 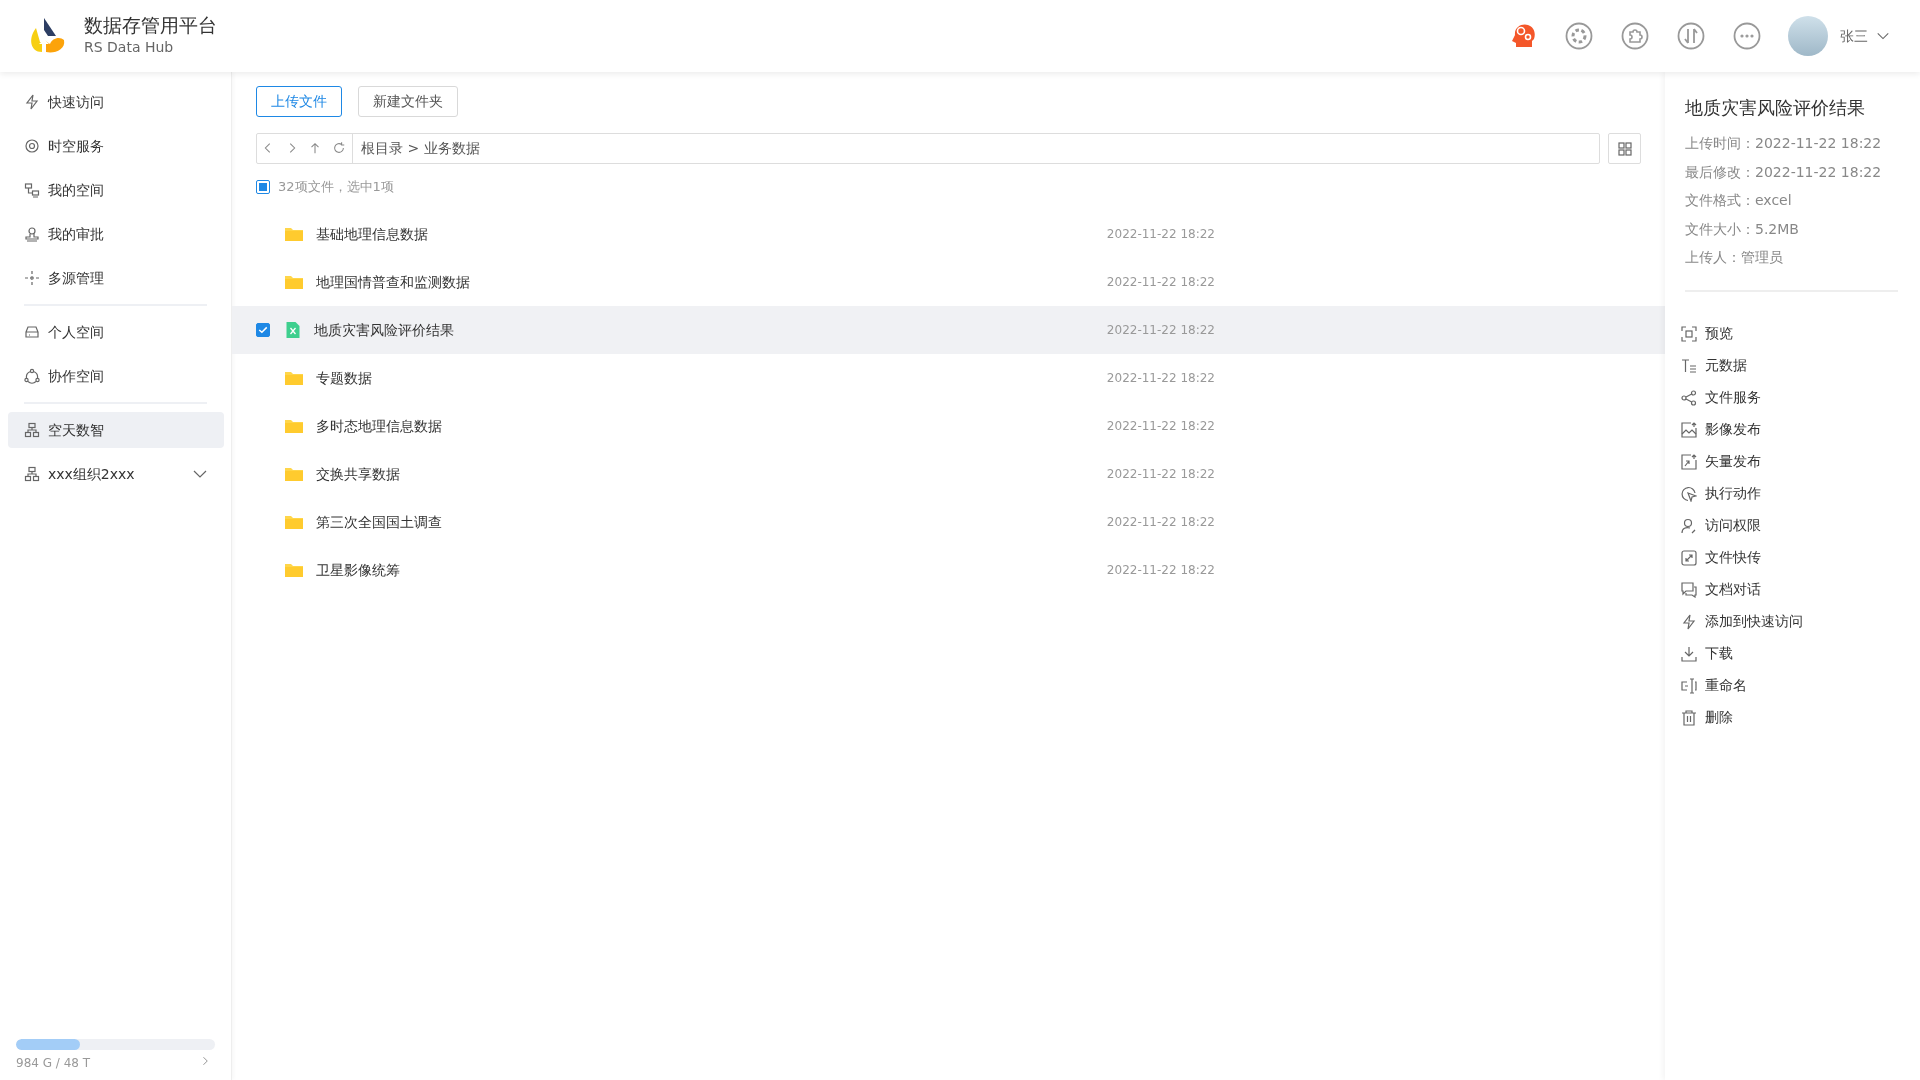 I want to click on spreadsheet-file-icon, so click(x=293, y=330).